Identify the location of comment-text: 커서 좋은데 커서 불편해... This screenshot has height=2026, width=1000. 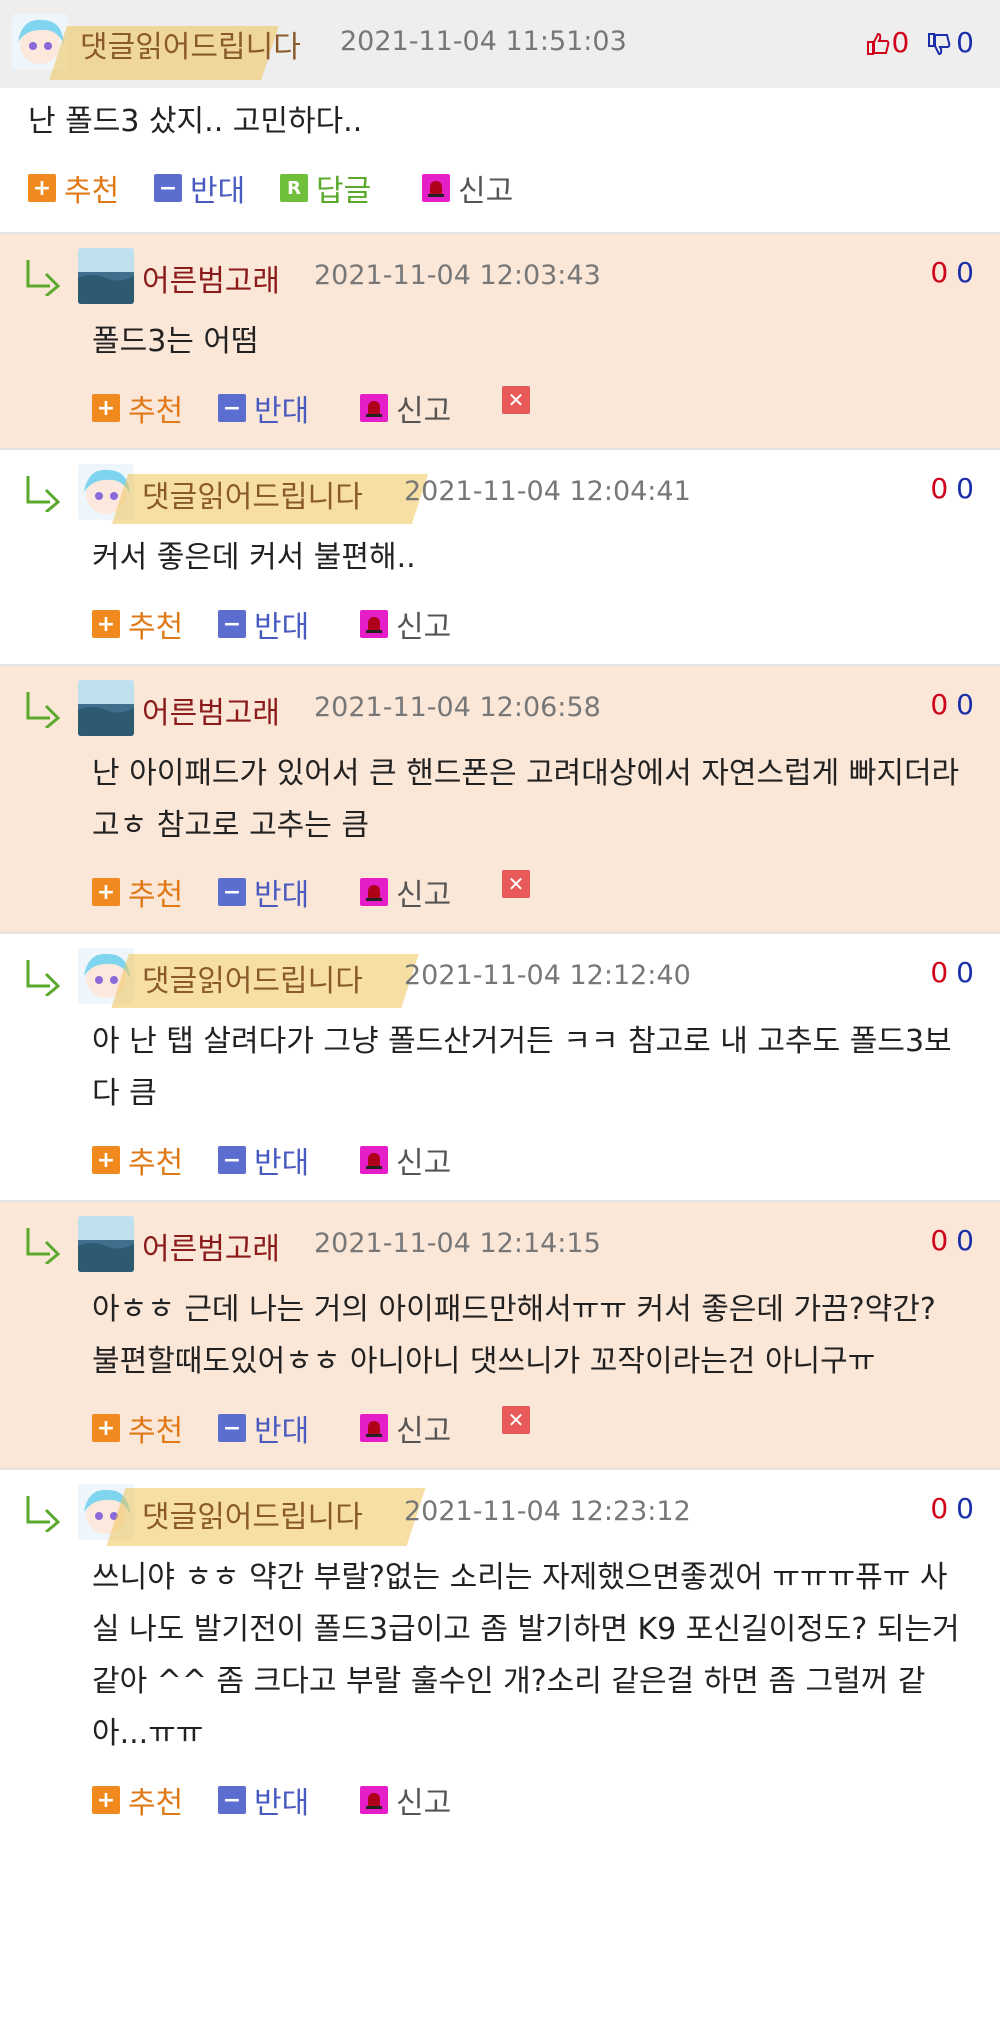
(254, 557).